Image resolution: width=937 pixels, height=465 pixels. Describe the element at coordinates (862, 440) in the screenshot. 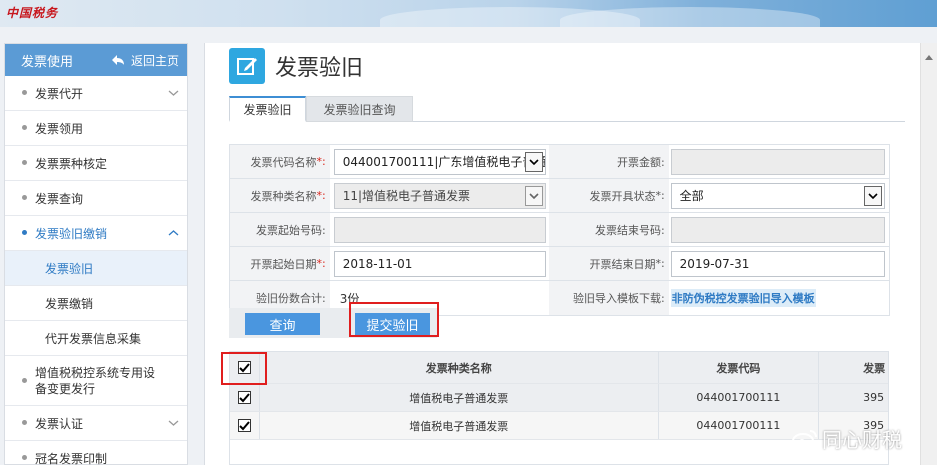

I see `watermark-text: 同心财税` at that location.